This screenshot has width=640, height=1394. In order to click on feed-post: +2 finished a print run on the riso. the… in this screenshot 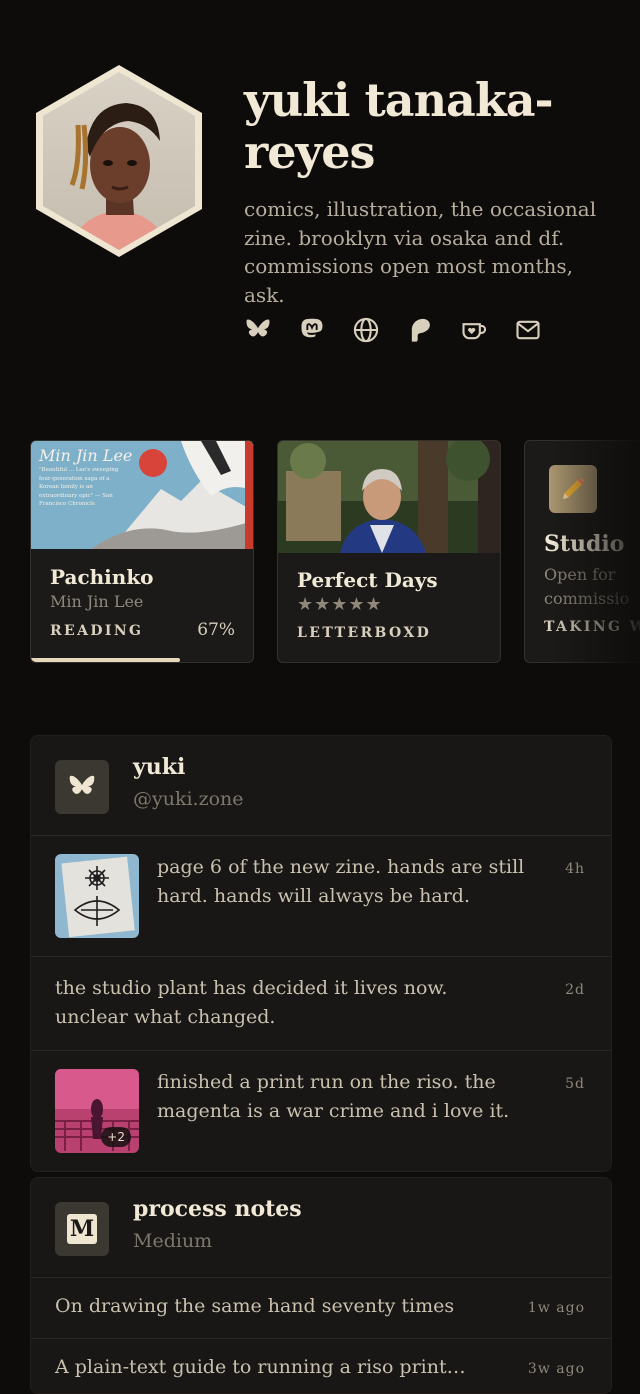, I will do `click(321, 1111)`.